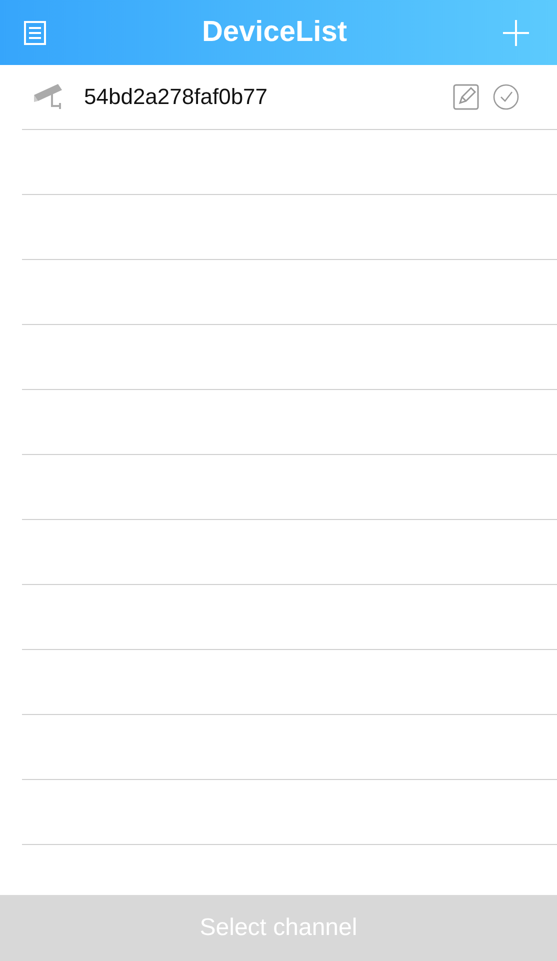  Describe the element at coordinates (274, 32) in the screenshot. I see `page-title: DeviceList` at that location.